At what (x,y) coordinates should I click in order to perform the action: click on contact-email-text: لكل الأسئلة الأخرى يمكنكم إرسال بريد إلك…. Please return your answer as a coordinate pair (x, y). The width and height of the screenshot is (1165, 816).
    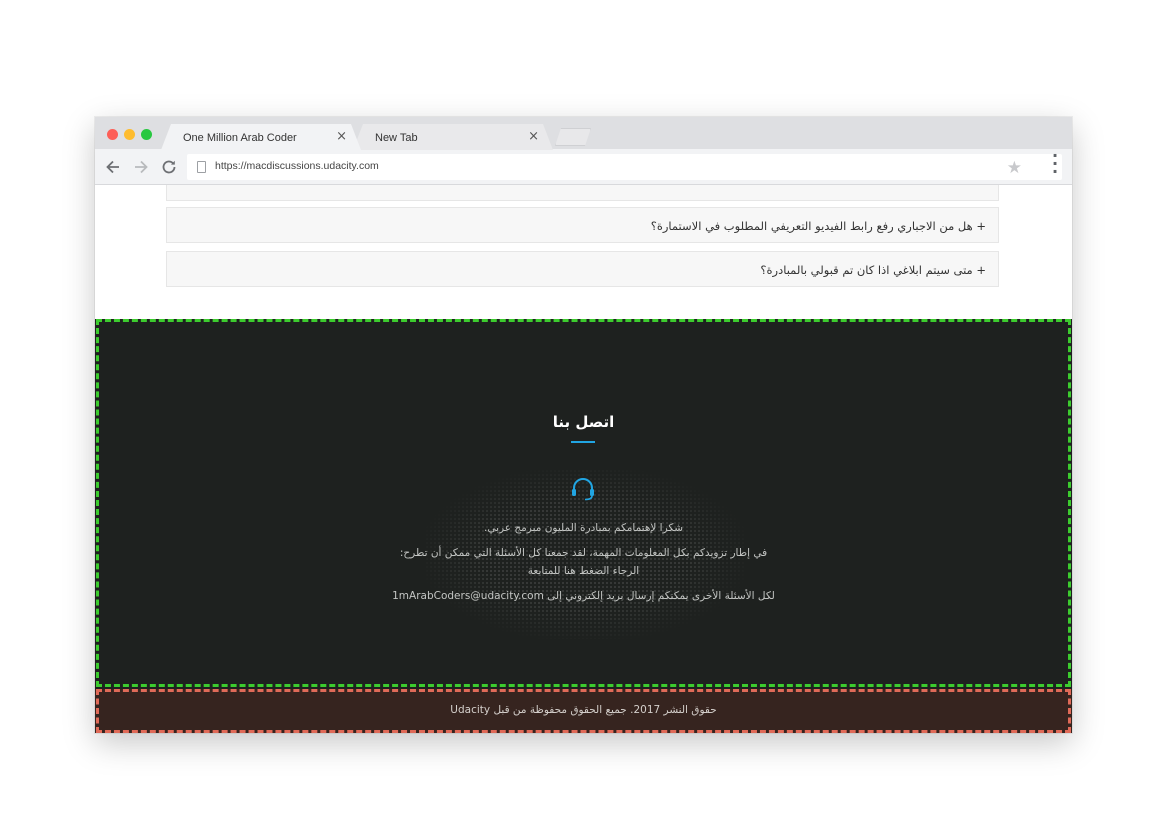
    Looking at the image, I should click on (583, 596).